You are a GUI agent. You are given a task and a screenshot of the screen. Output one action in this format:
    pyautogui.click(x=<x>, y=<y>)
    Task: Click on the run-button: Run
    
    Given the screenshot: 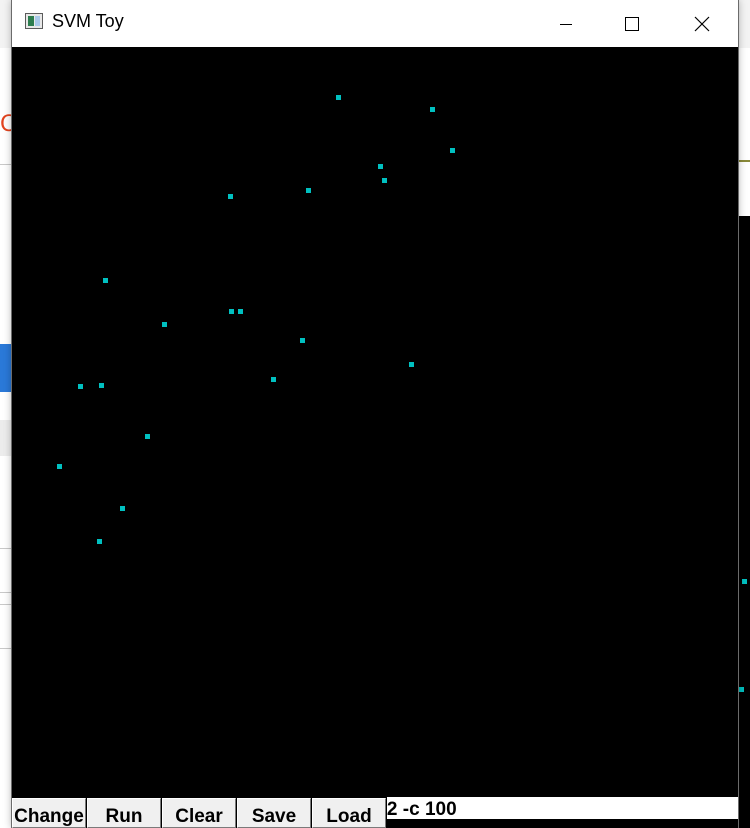 What is the action you would take?
    pyautogui.click(x=124, y=813)
    